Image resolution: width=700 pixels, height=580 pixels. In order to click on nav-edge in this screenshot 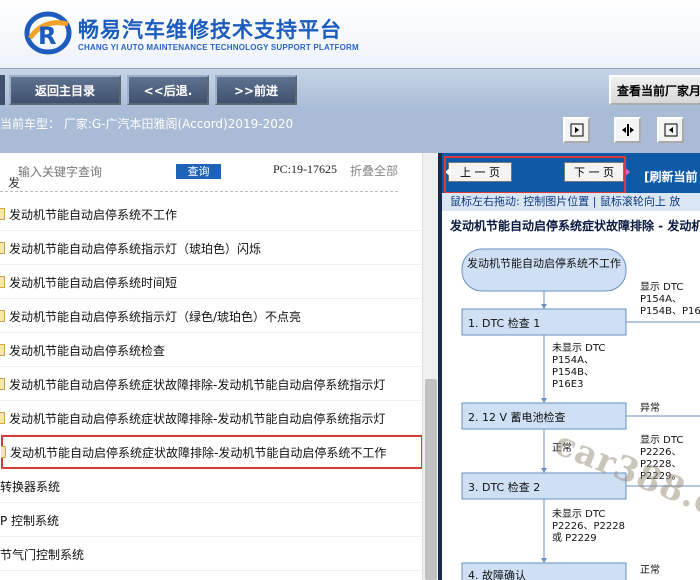, I will do `click(2, 90)`.